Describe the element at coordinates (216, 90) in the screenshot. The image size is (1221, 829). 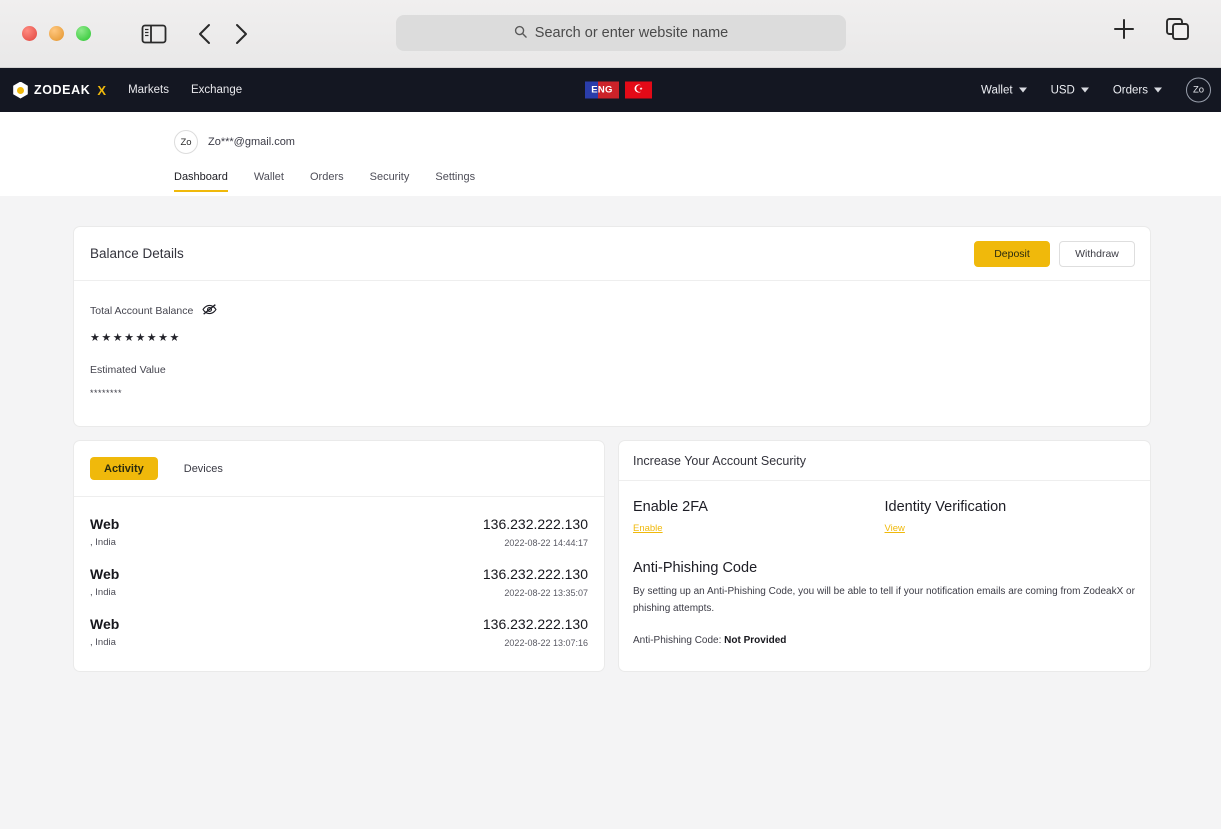
I see `nav-link-exchange: Exchange` at that location.